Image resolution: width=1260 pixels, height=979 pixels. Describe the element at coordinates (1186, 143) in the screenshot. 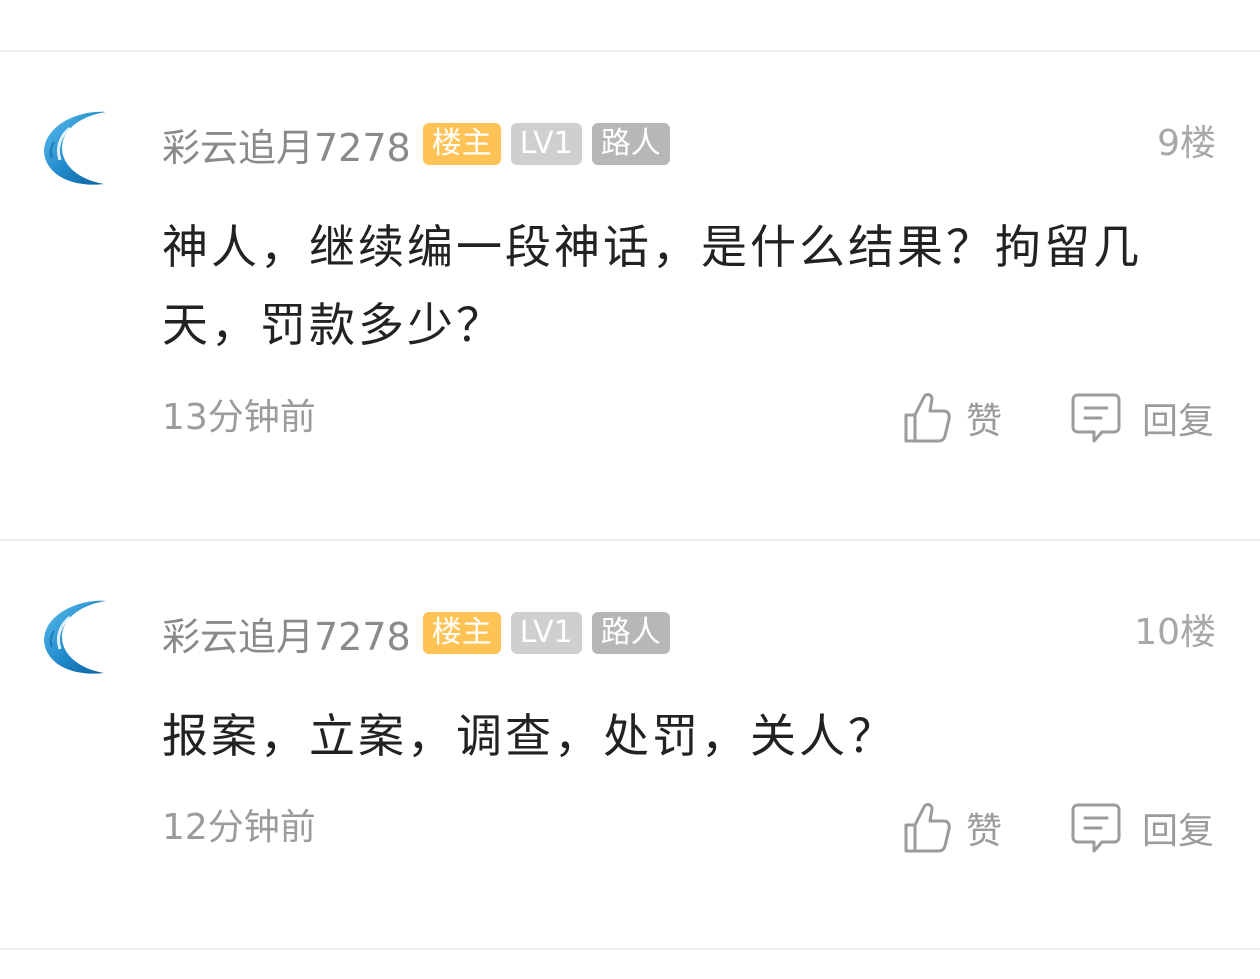

I see `floor-number: 9楼` at that location.